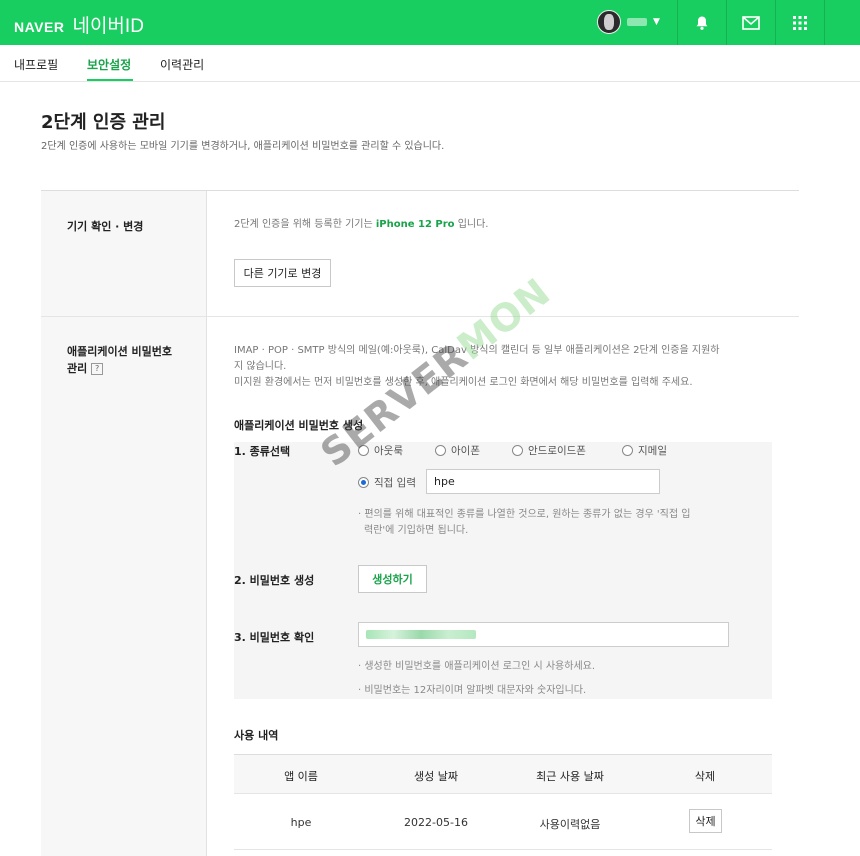 This screenshot has height=856, width=860. I want to click on mail-icon, so click(750, 22).